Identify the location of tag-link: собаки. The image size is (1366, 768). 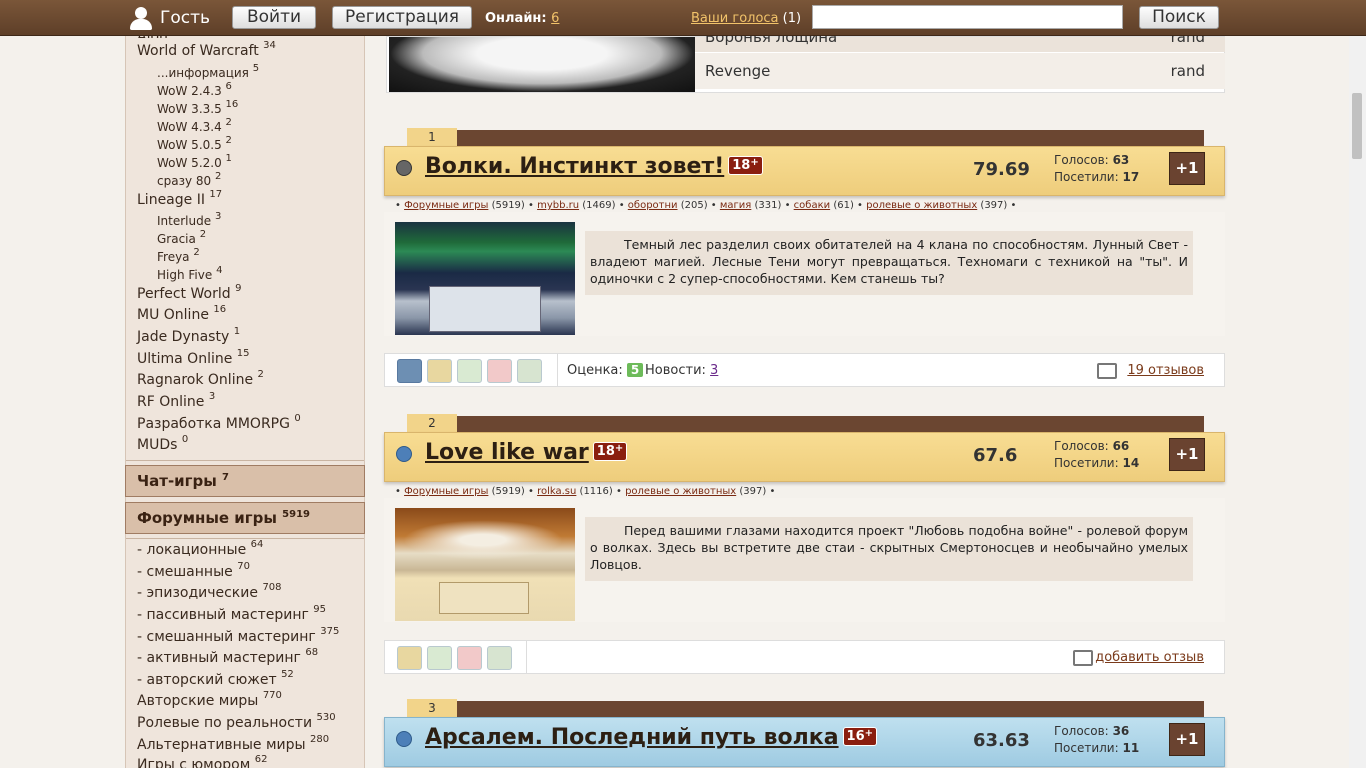
(812, 205).